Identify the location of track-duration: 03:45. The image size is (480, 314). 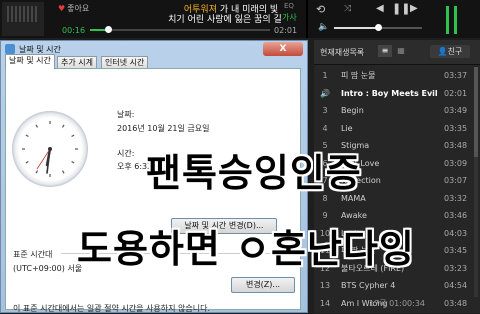
(456, 250).